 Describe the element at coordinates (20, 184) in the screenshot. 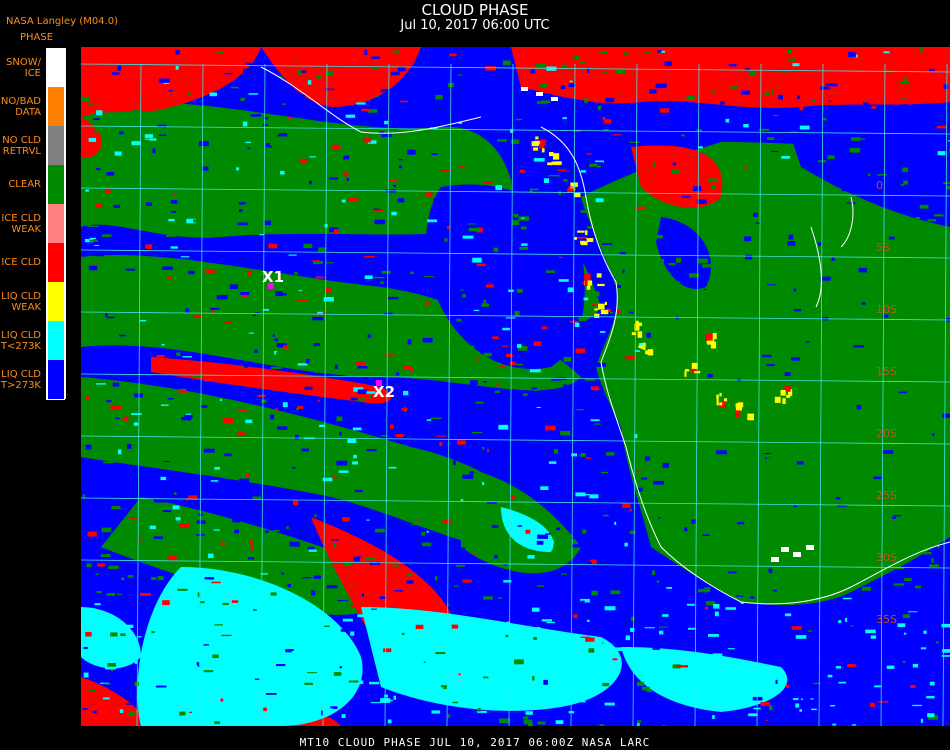

I see `legend-label: CLEAR` at that location.